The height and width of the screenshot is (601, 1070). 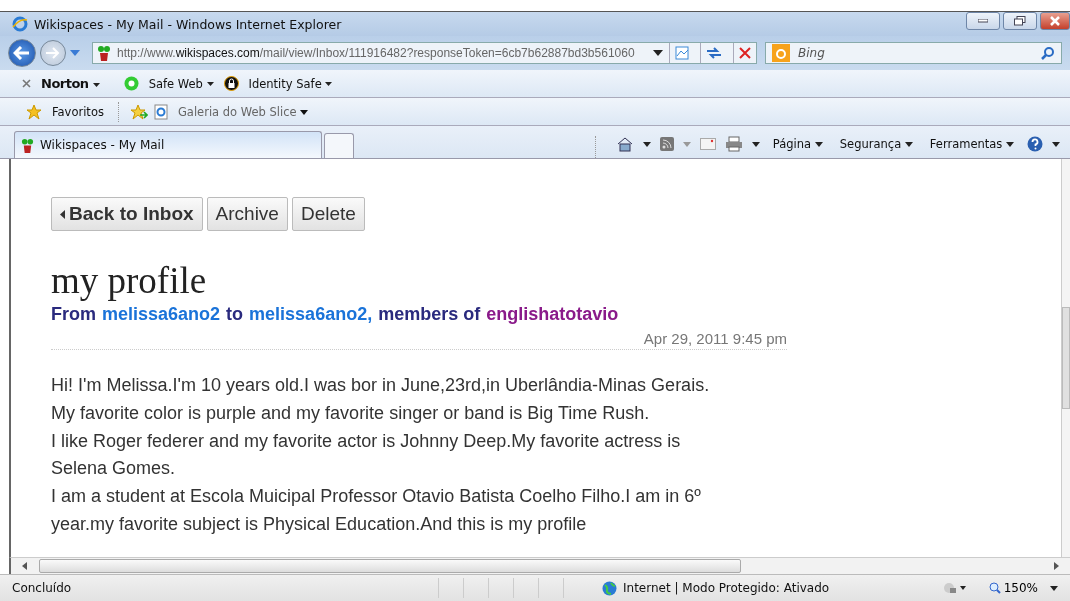 I want to click on favorites-button: Favoritos, so click(x=78, y=111).